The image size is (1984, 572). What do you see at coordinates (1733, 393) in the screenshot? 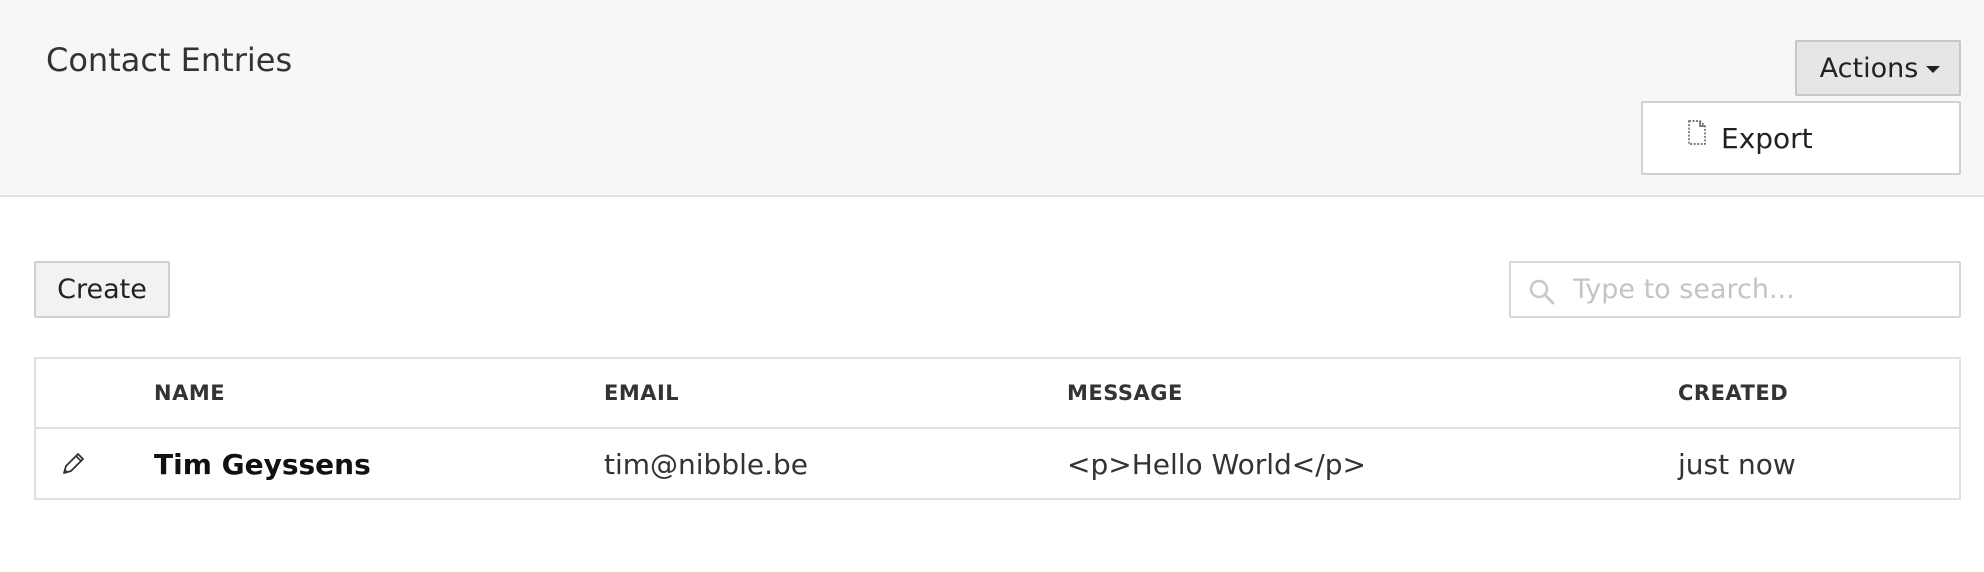
I see `column-header-created: CREATED` at bounding box center [1733, 393].